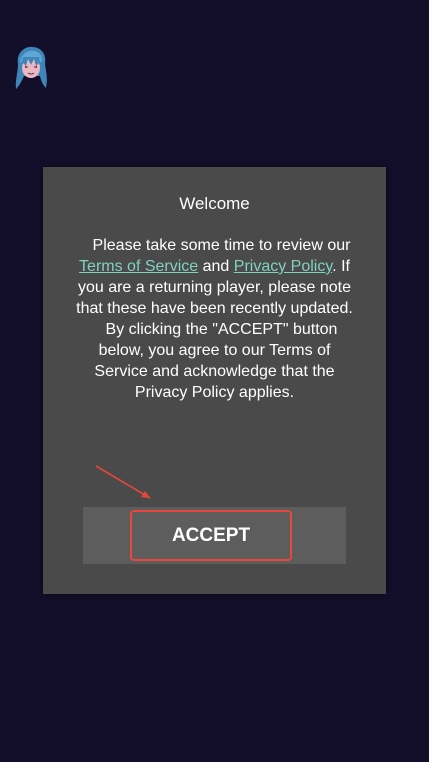  I want to click on terms-text-intro: Please take some time to review our, so click(221, 245).